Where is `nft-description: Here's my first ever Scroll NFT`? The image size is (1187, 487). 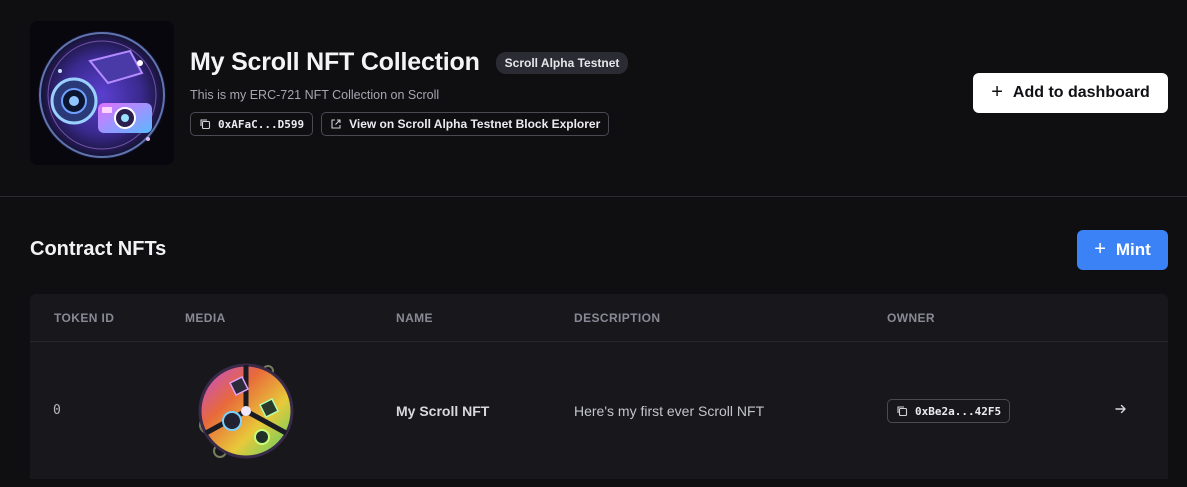 nft-description: Here's my first ever Scroll NFT is located at coordinates (669, 411).